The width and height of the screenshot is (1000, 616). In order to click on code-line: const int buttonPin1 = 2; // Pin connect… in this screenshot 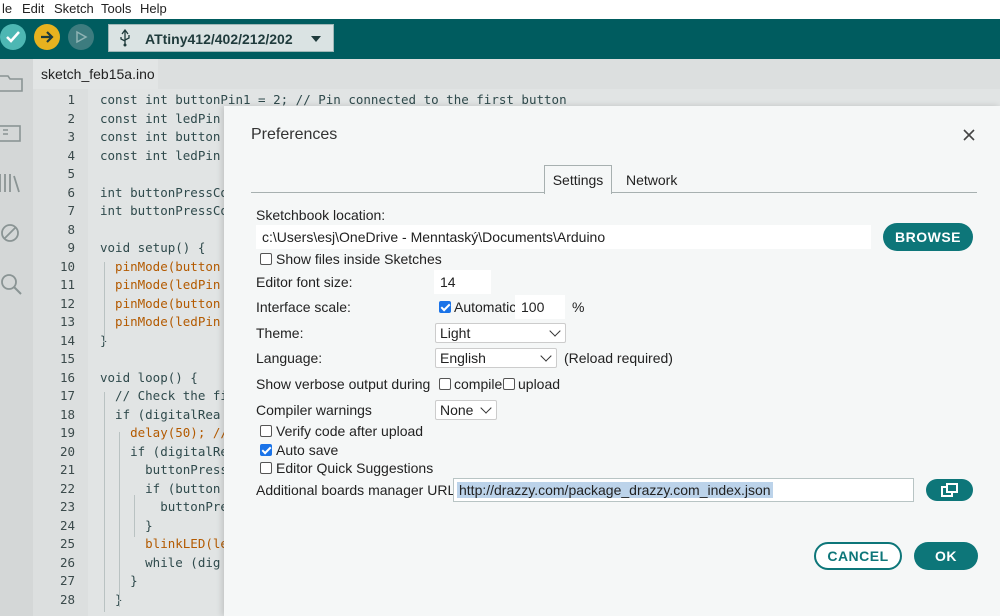, I will do `click(333, 99)`.